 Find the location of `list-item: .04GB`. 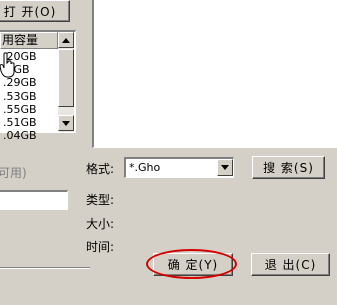

list-item: .04GB is located at coordinates (29, 135).